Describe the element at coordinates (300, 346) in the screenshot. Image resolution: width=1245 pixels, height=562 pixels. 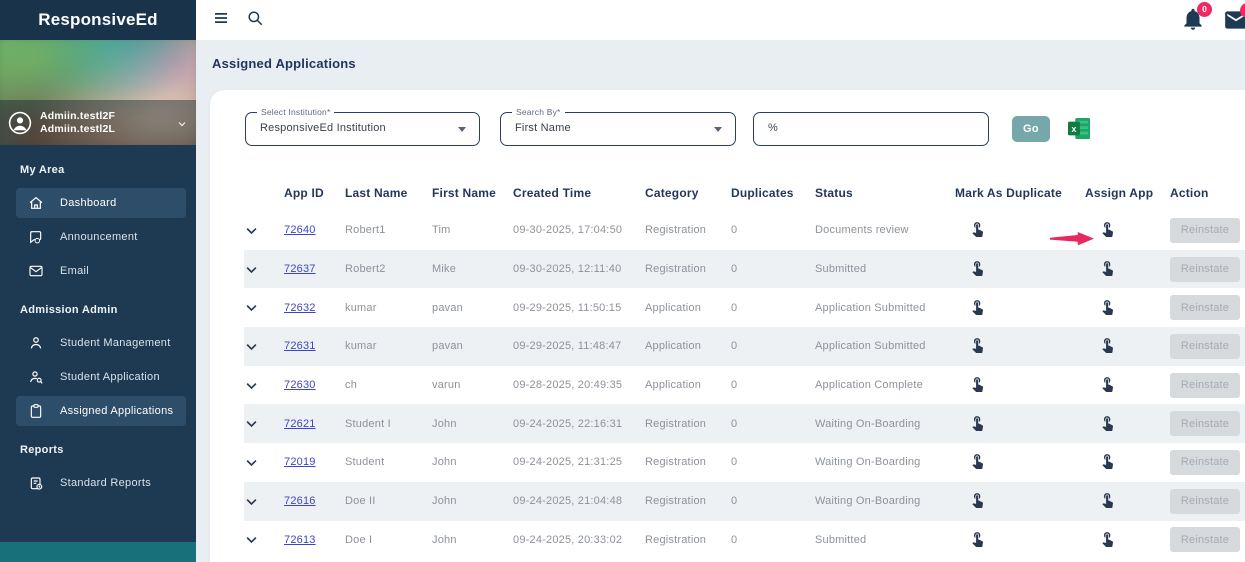
I see `app-id-link: 72631` at that location.